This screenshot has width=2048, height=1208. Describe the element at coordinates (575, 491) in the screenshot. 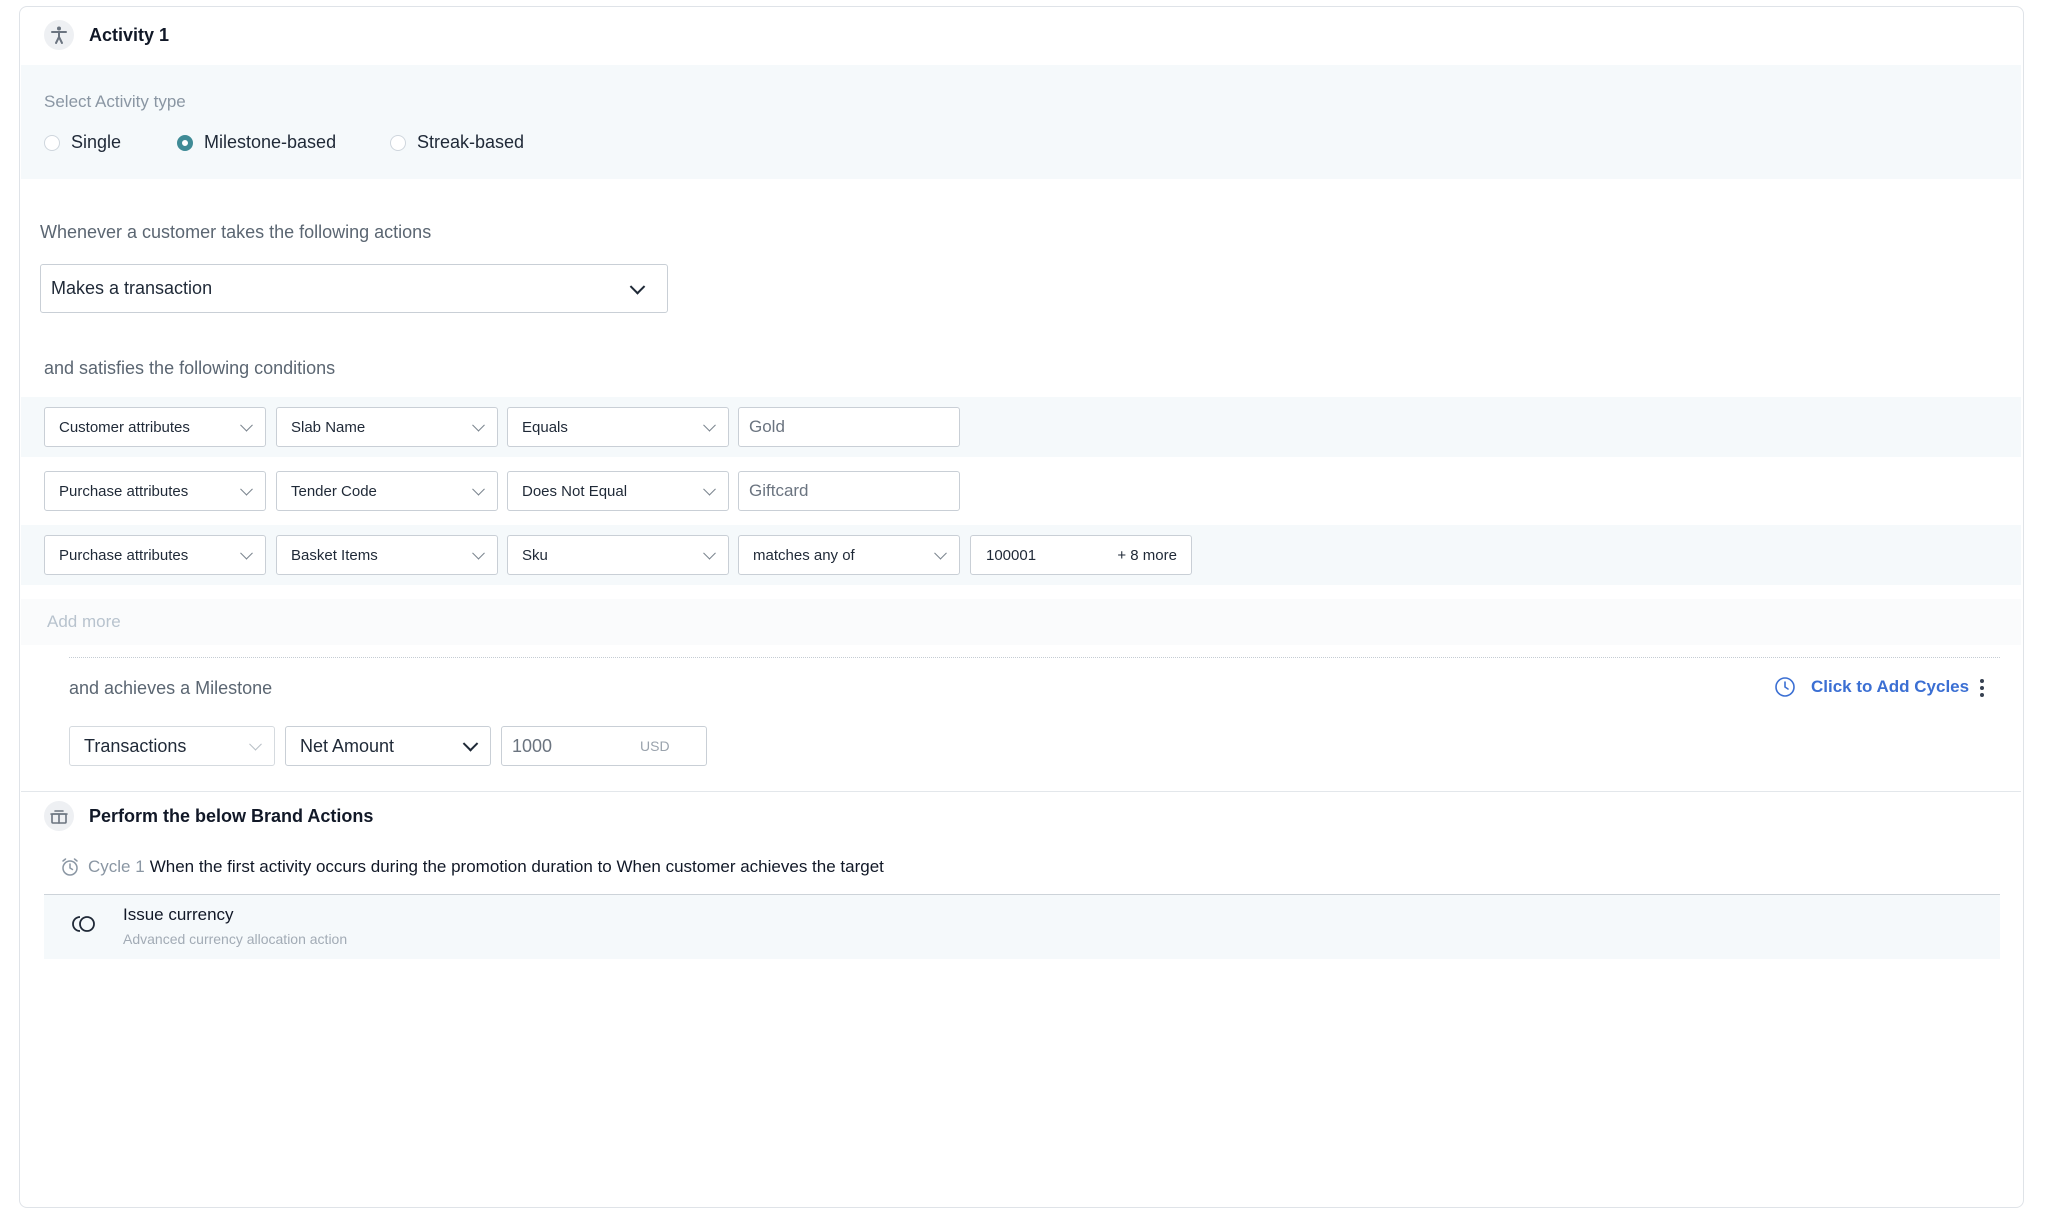

I see `condition-2-operator-value: Does Not Equal` at that location.